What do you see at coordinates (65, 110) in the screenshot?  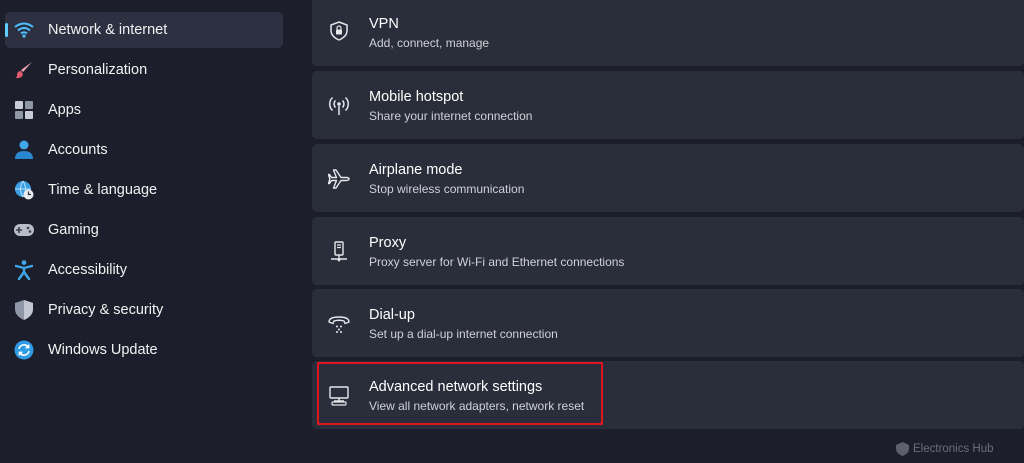 I see `sidebar-item-label: Apps` at bounding box center [65, 110].